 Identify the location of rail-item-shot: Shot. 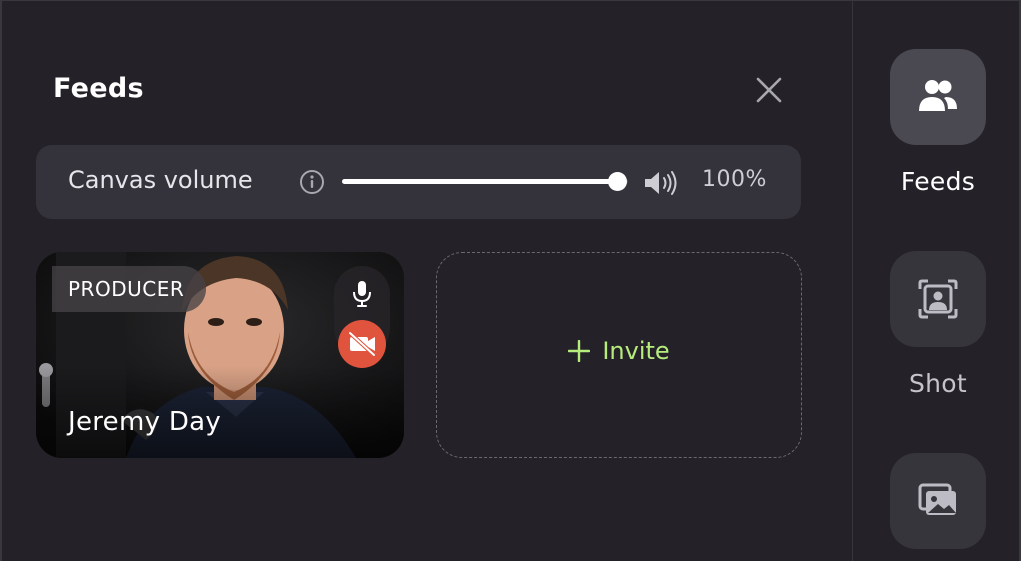
(938, 324).